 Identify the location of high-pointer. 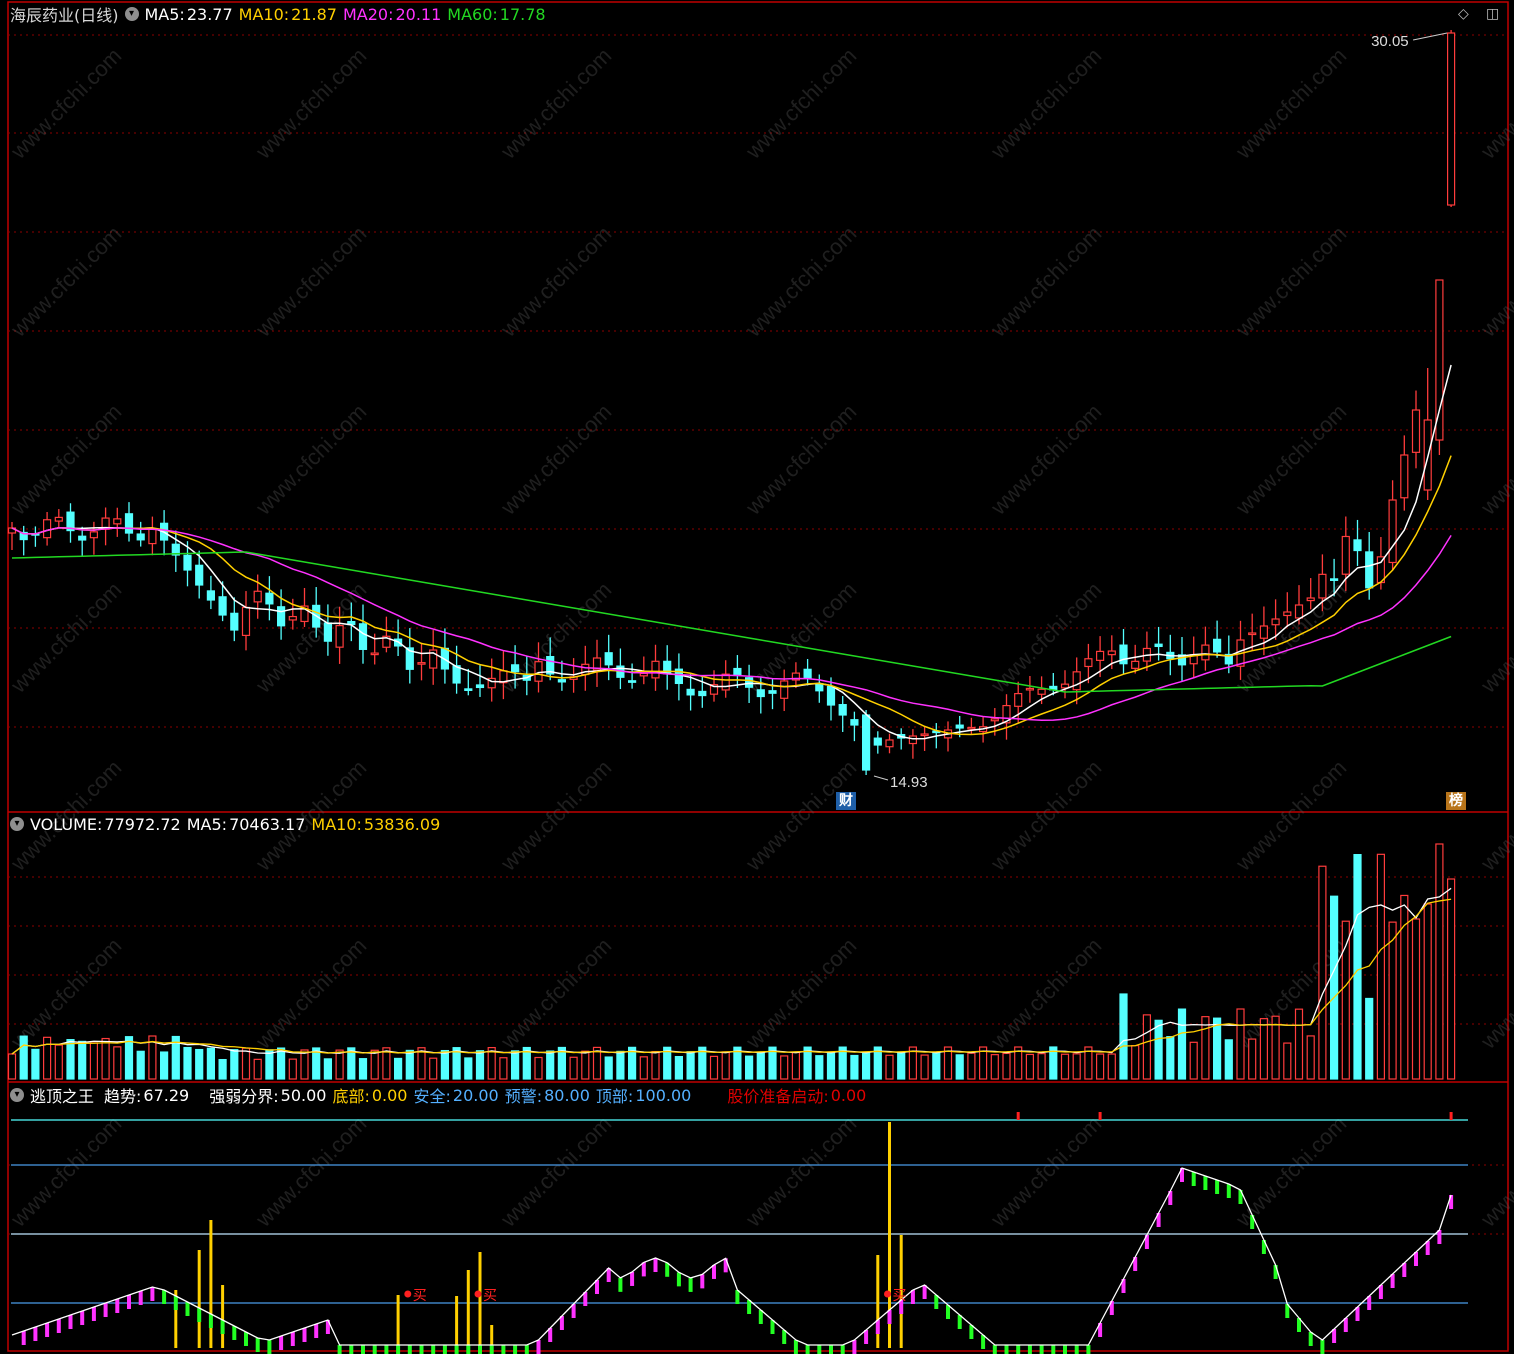
(1430, 36).